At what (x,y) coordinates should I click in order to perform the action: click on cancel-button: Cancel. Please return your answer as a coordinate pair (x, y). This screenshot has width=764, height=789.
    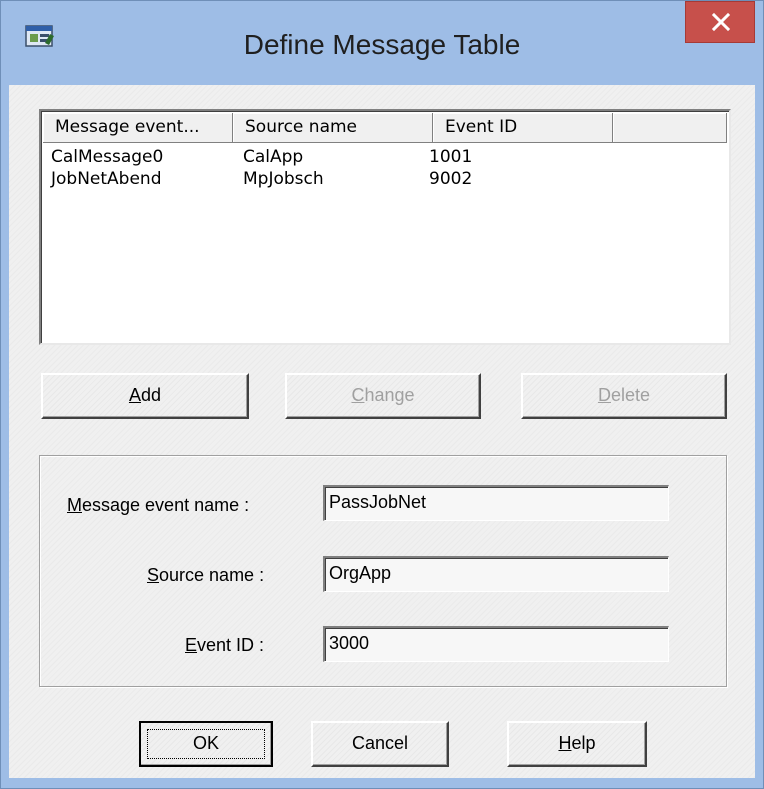
    Looking at the image, I should click on (380, 744).